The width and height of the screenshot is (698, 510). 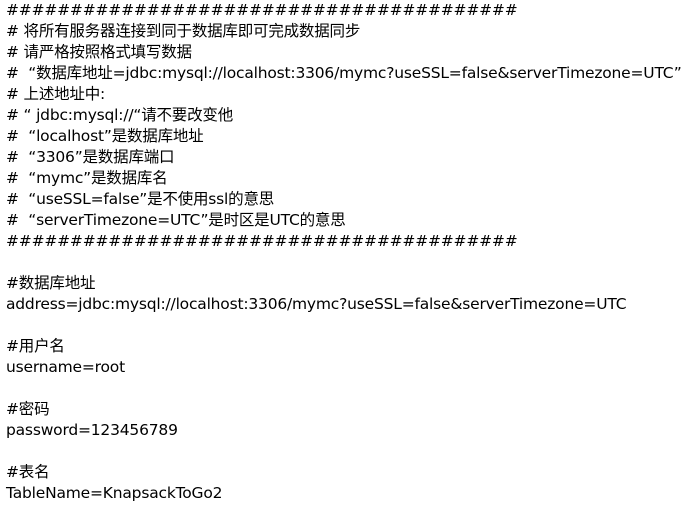 I want to click on comment-localhost-note: # “localhost”是数据库地址, so click(x=105, y=136).